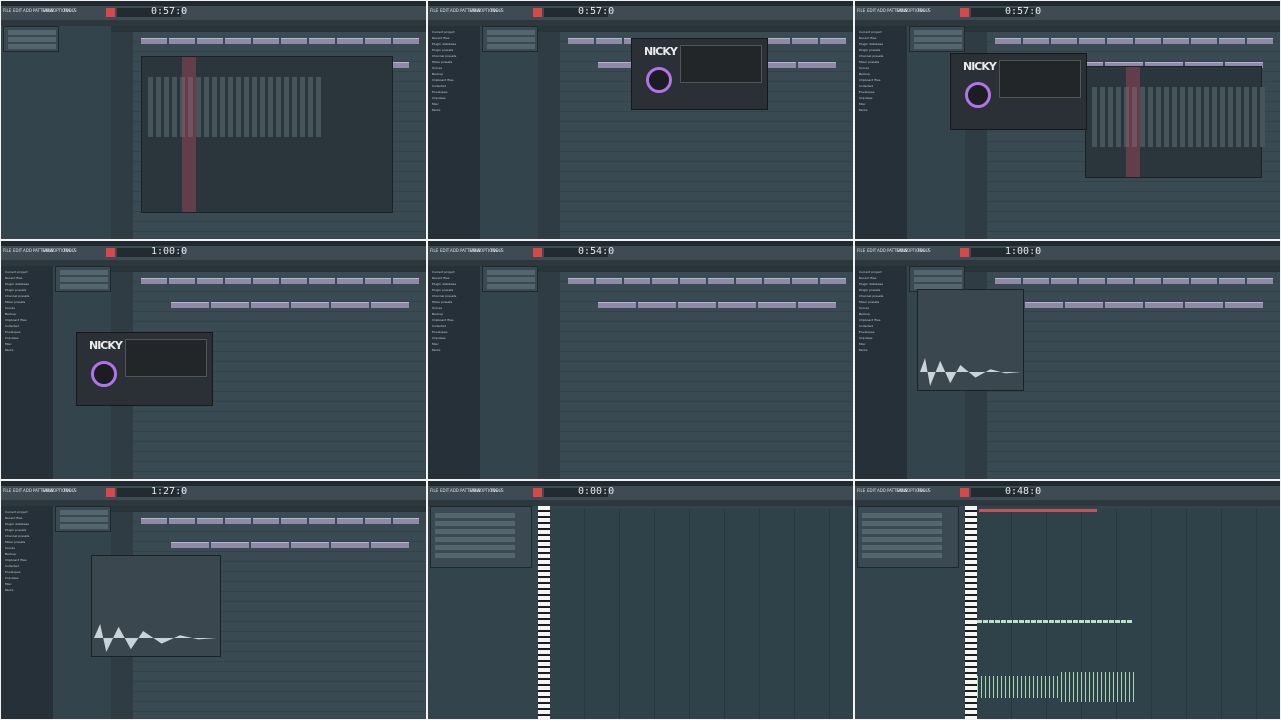 The image size is (1281, 720). Describe the element at coordinates (444, 10) in the screenshot. I see `menu-item: EDIT` at that location.